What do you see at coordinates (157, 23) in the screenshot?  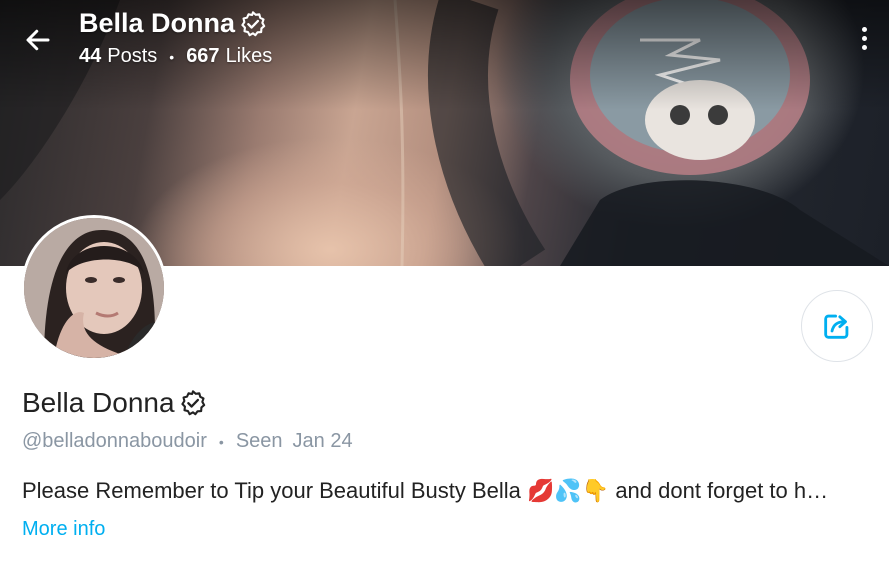 I see `header-name: Bella Donna` at bounding box center [157, 23].